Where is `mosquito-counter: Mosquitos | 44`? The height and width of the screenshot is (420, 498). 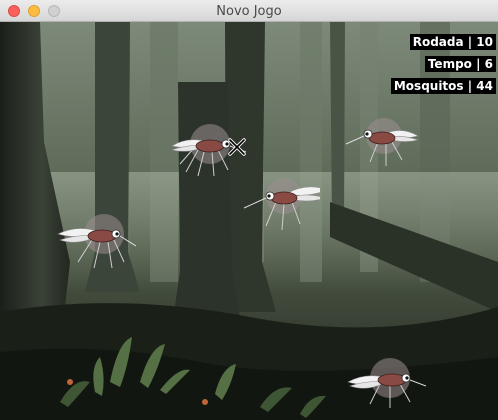
mosquito-counter: Mosquitos | 44 is located at coordinates (443, 86).